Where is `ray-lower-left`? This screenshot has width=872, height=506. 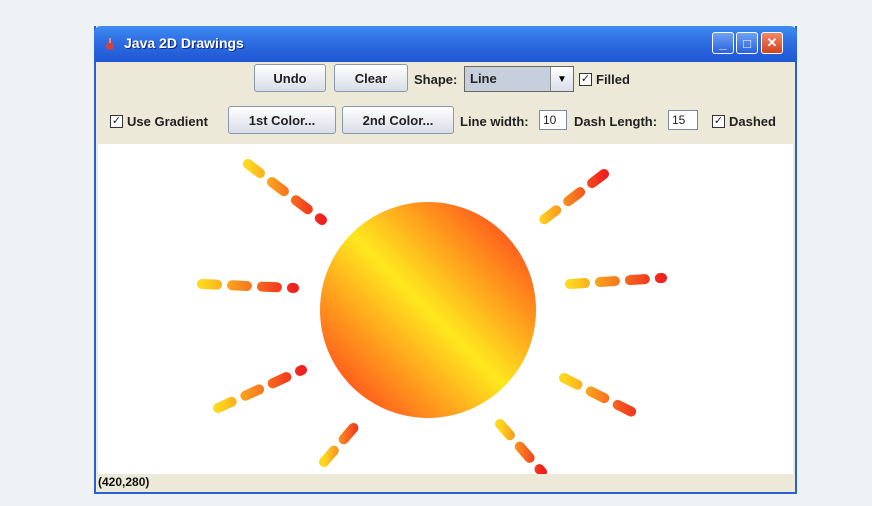
ray-lower-left is located at coordinates (260, 389).